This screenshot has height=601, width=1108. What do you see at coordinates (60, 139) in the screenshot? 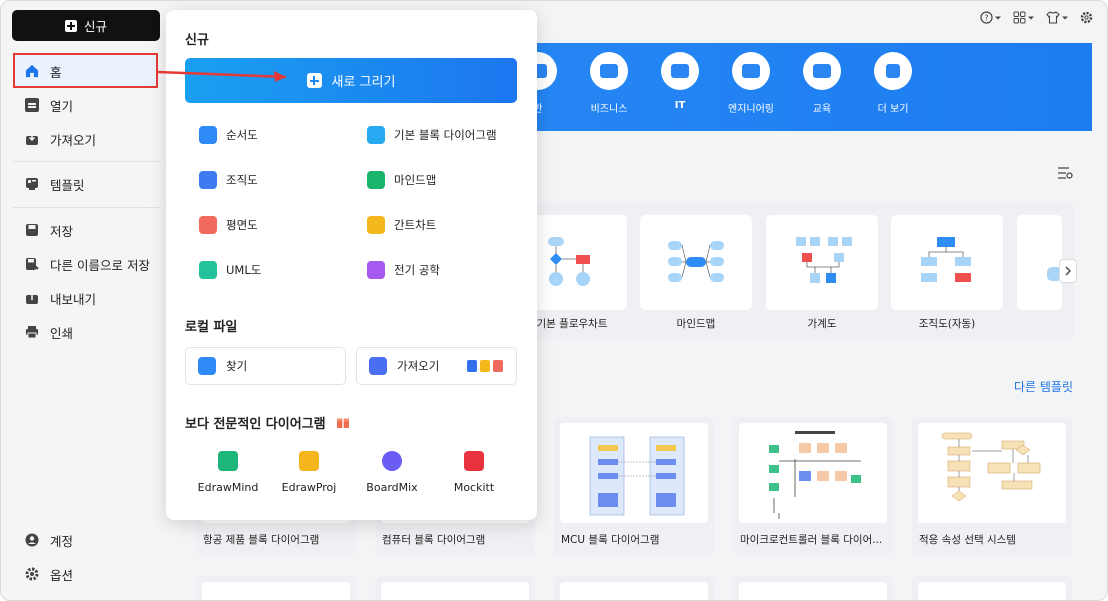
I see `sidebar-item-import: 가져오기` at bounding box center [60, 139].